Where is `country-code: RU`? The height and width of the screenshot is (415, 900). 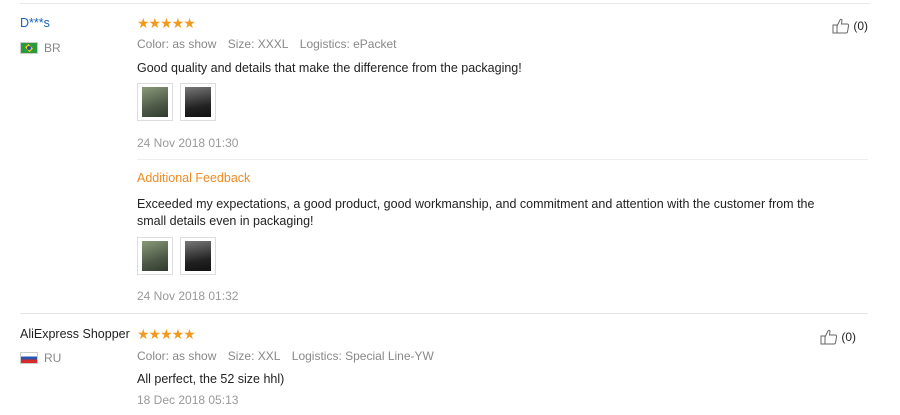
country-code: RU is located at coordinates (53, 358).